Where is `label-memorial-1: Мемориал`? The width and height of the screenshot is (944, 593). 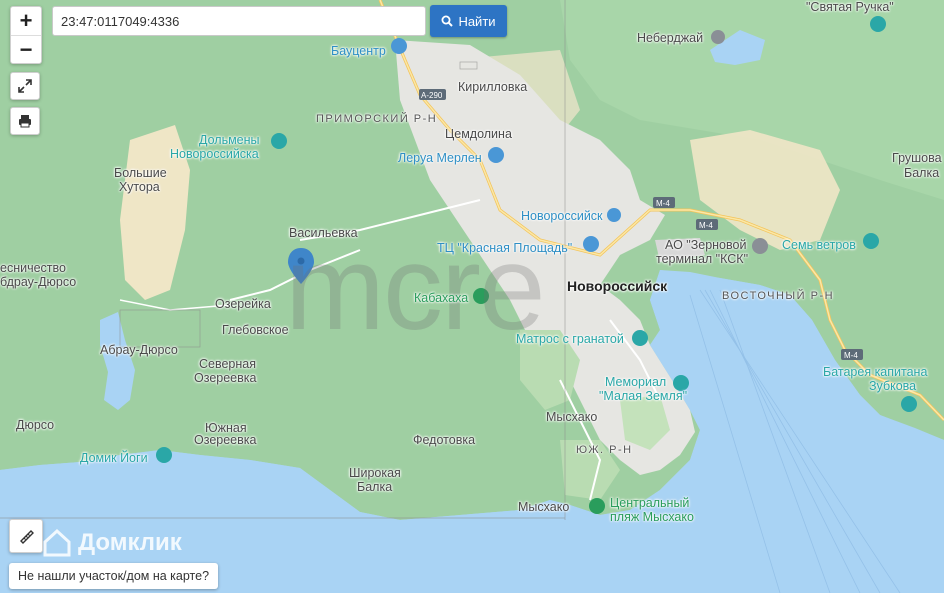 label-memorial-1: Мемориал is located at coordinates (636, 382).